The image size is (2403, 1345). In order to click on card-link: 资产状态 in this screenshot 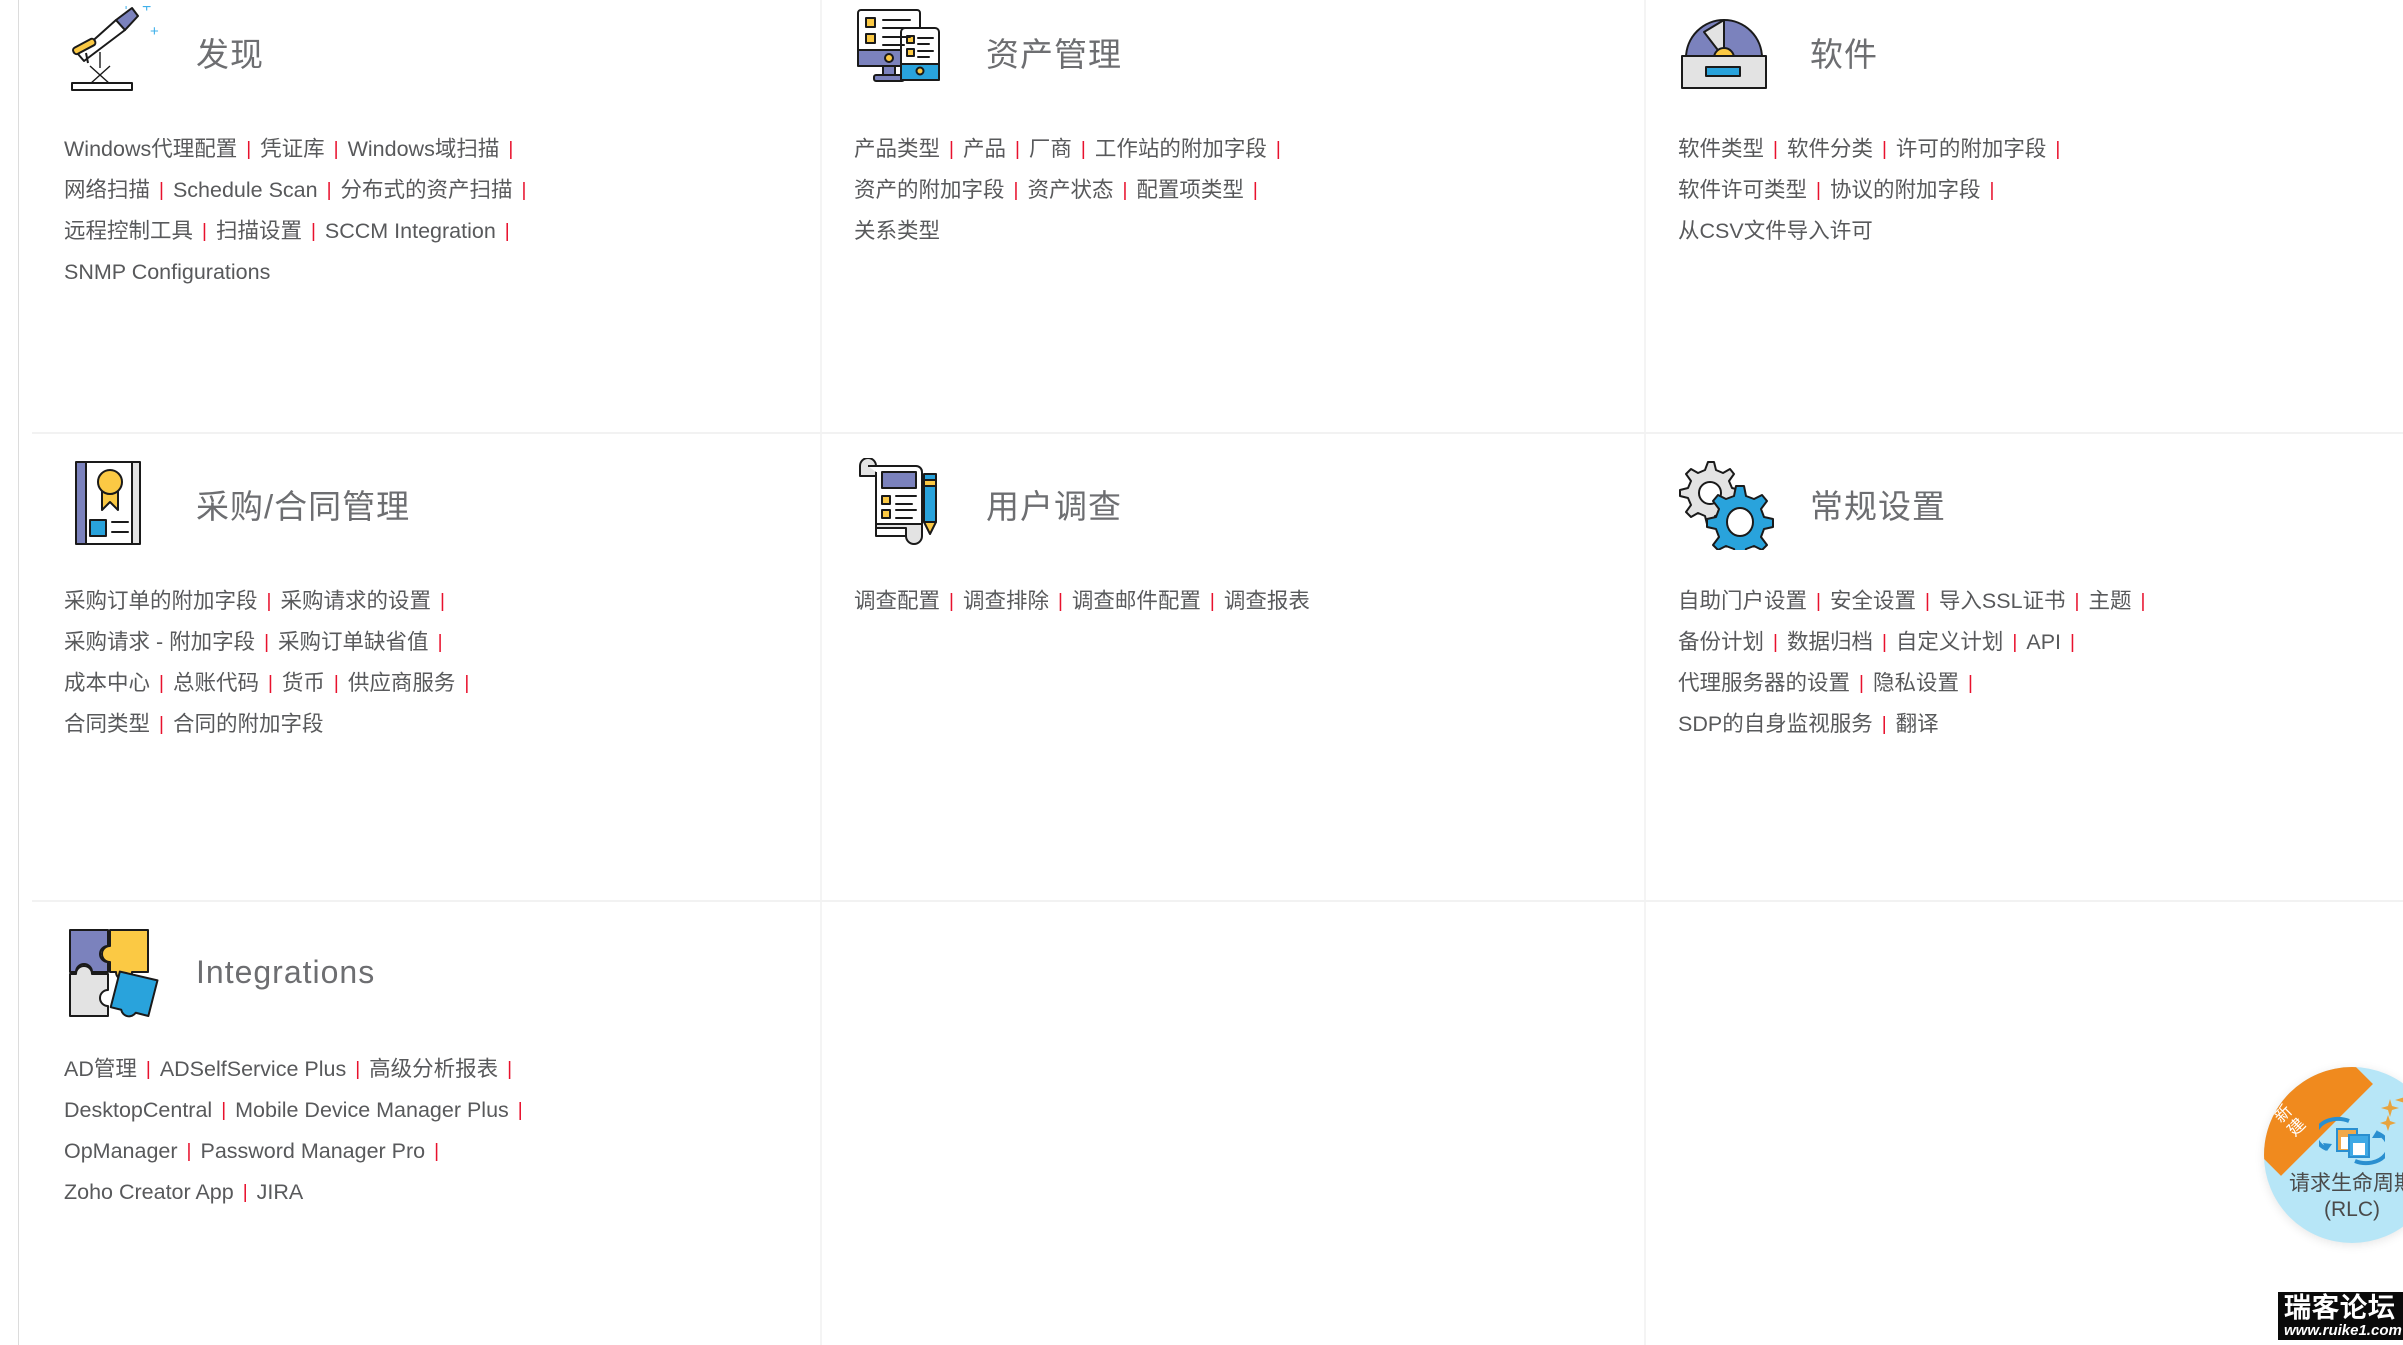, I will do `click(1070, 190)`.